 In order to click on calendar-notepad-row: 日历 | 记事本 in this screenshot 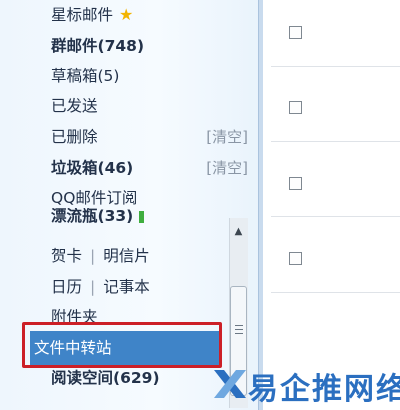, I will do `click(100, 287)`.